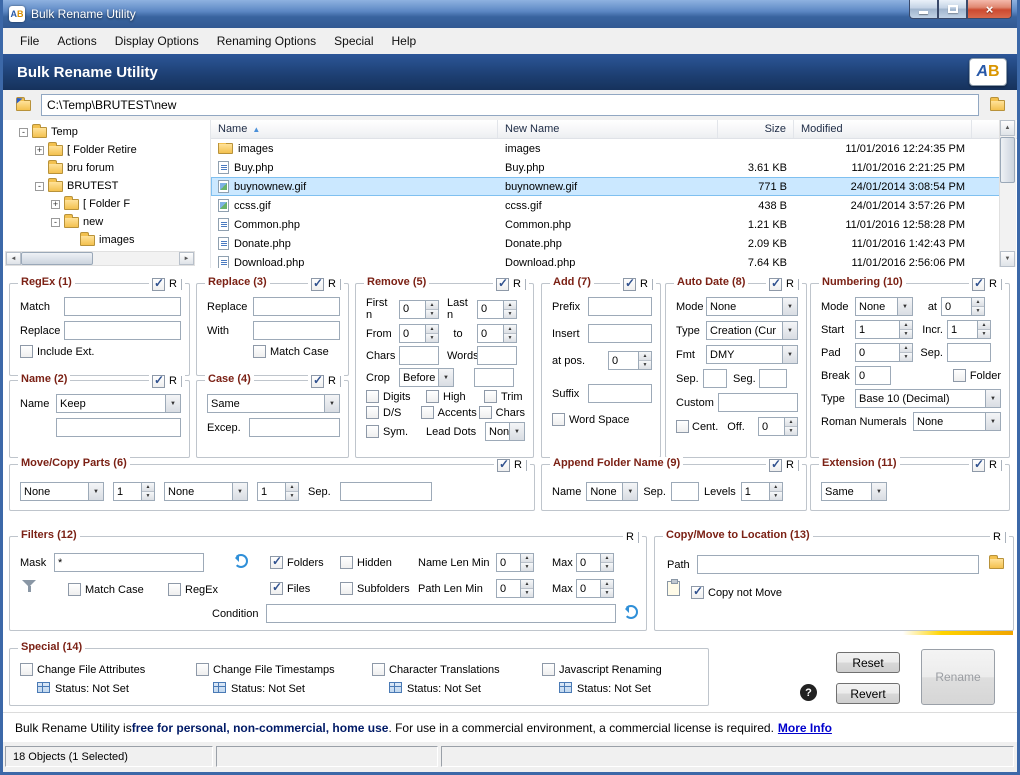 Image resolution: width=1020 pixels, height=775 pixels. What do you see at coordinates (332, 381) in the screenshot?
I see `case-reset-button: R` at bounding box center [332, 381].